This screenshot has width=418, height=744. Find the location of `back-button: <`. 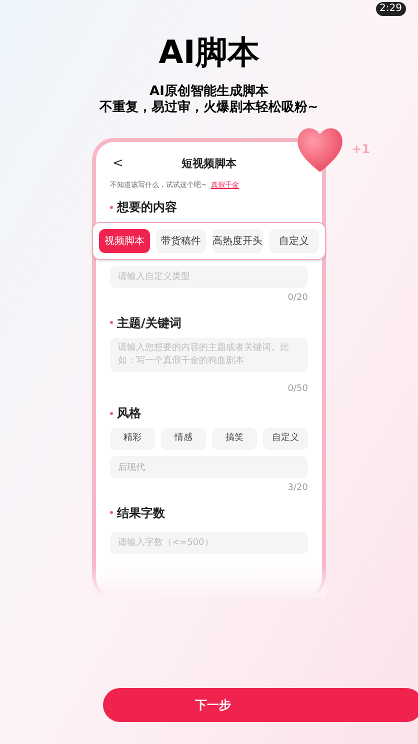

back-button: < is located at coordinates (118, 164).